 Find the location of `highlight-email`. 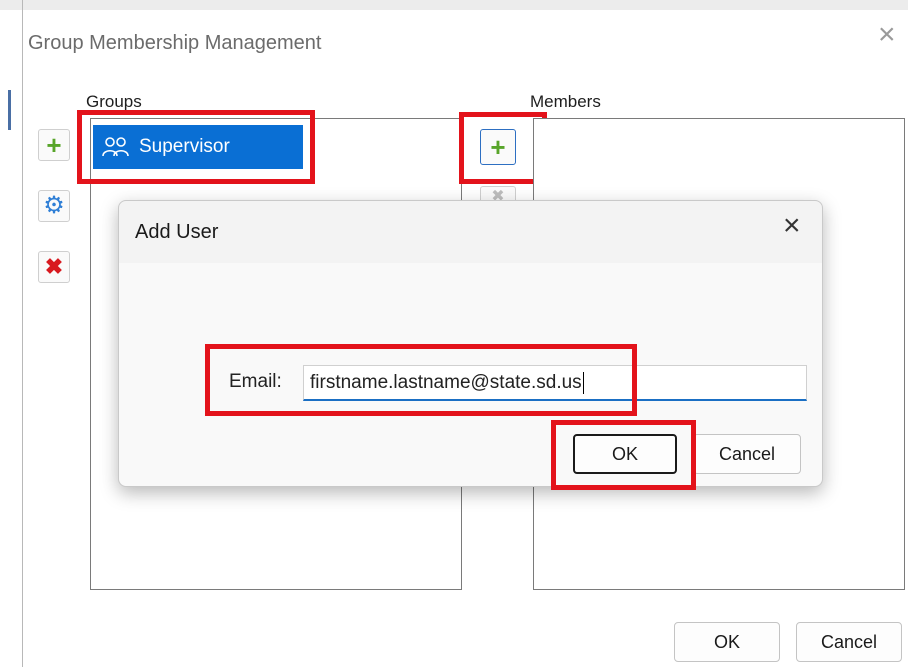

highlight-email is located at coordinates (421, 380).